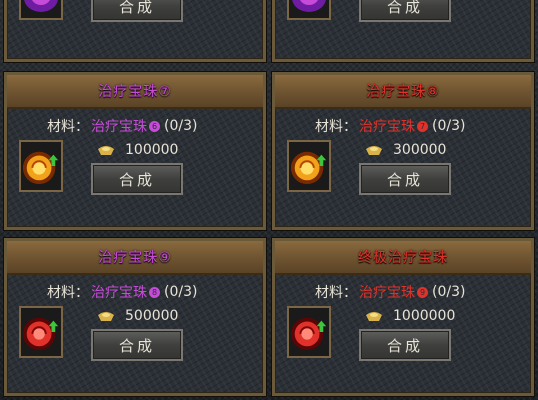 The width and height of the screenshot is (538, 400). Describe the element at coordinates (135, 31) in the screenshot. I see `recipe-card-top-left: 合成` at that location.